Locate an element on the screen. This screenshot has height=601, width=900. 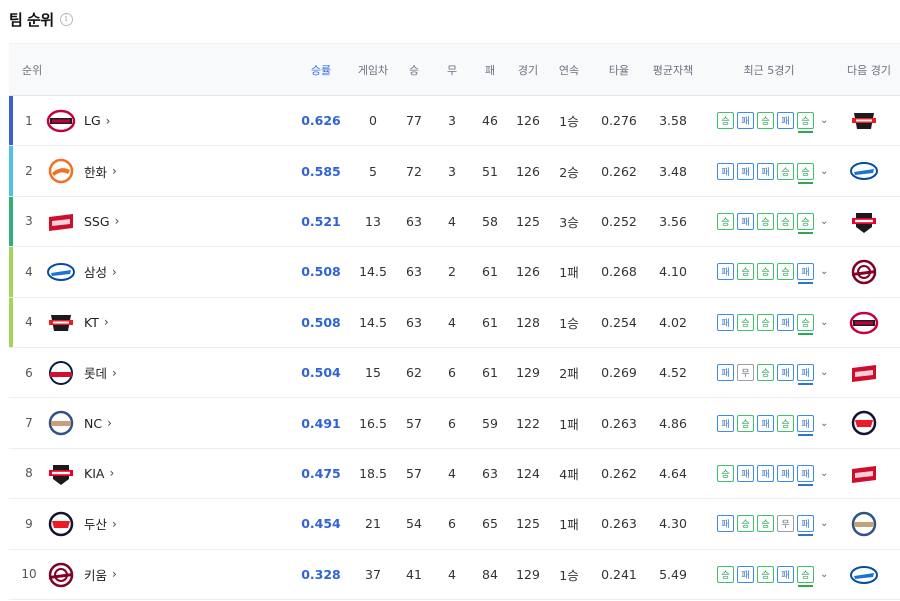
next-game-heroes-logo-icon is located at coordinates (864, 272).